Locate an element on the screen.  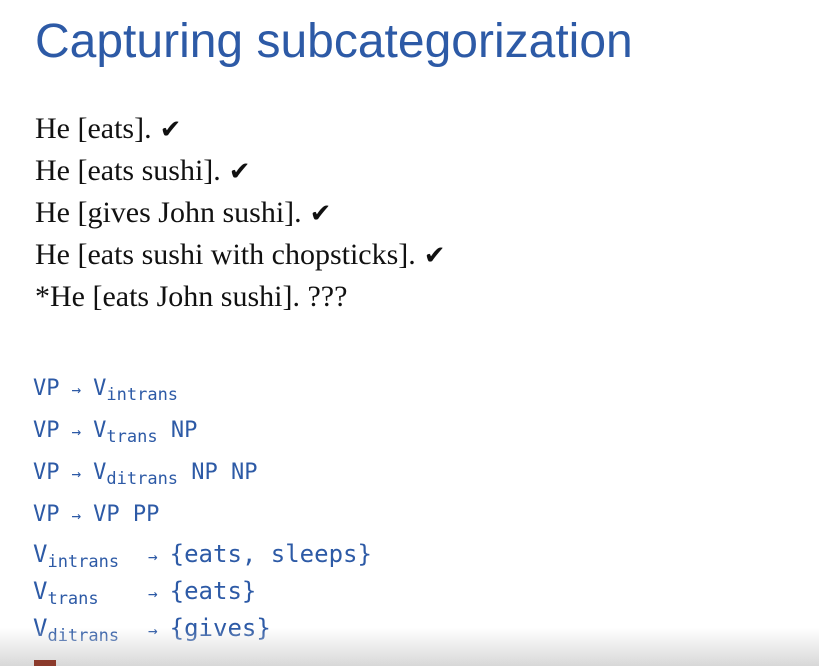
example-sentence: He [eats]. ✔ is located at coordinates (240, 129).